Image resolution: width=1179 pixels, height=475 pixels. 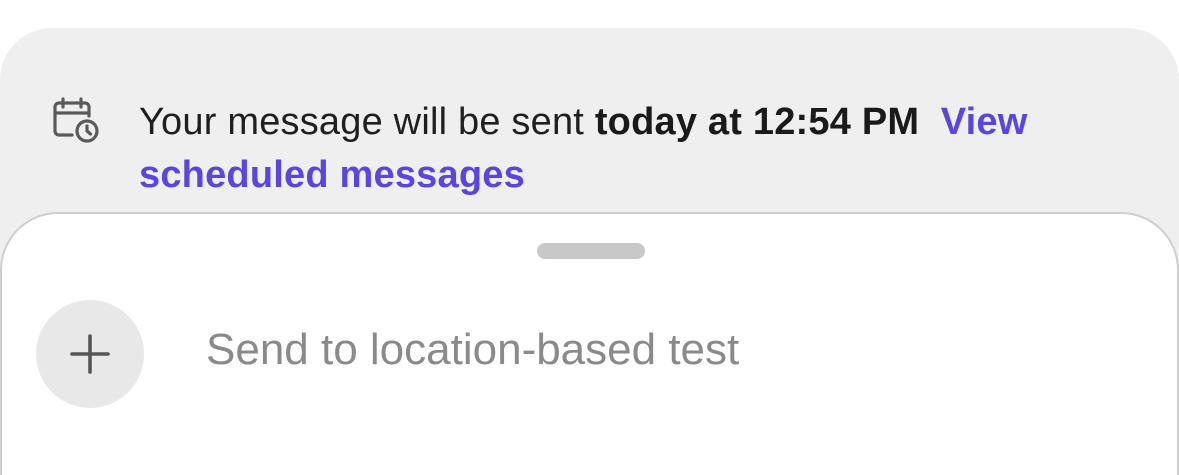 I want to click on calendar-clock-icon, so click(x=76, y=120).